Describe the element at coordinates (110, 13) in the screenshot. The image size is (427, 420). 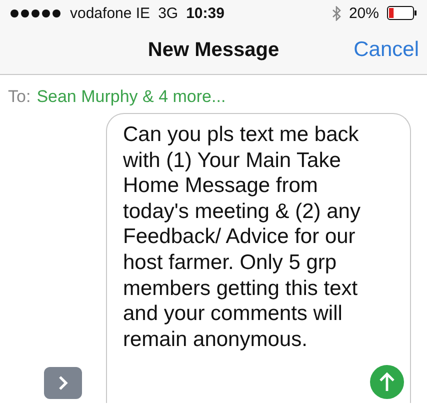
I see `carrier-name: vodafone IE` at that location.